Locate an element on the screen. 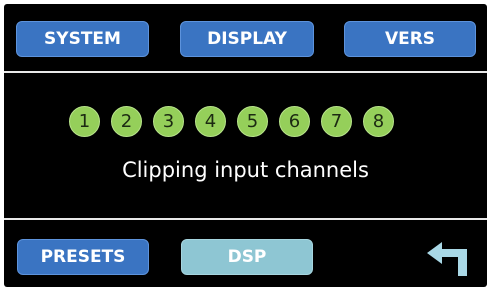 The image size is (492, 291). channel-number: 1 is located at coordinates (84, 121).